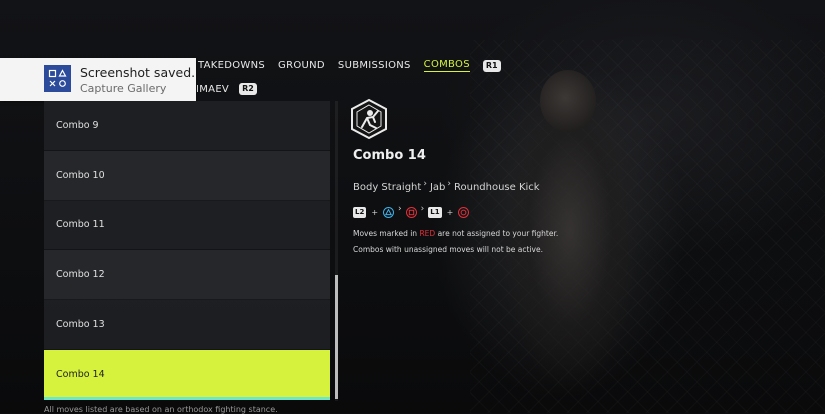 The width and height of the screenshot is (825, 414). What do you see at coordinates (187, 126) in the screenshot?
I see `list-item: Combo 9` at bounding box center [187, 126].